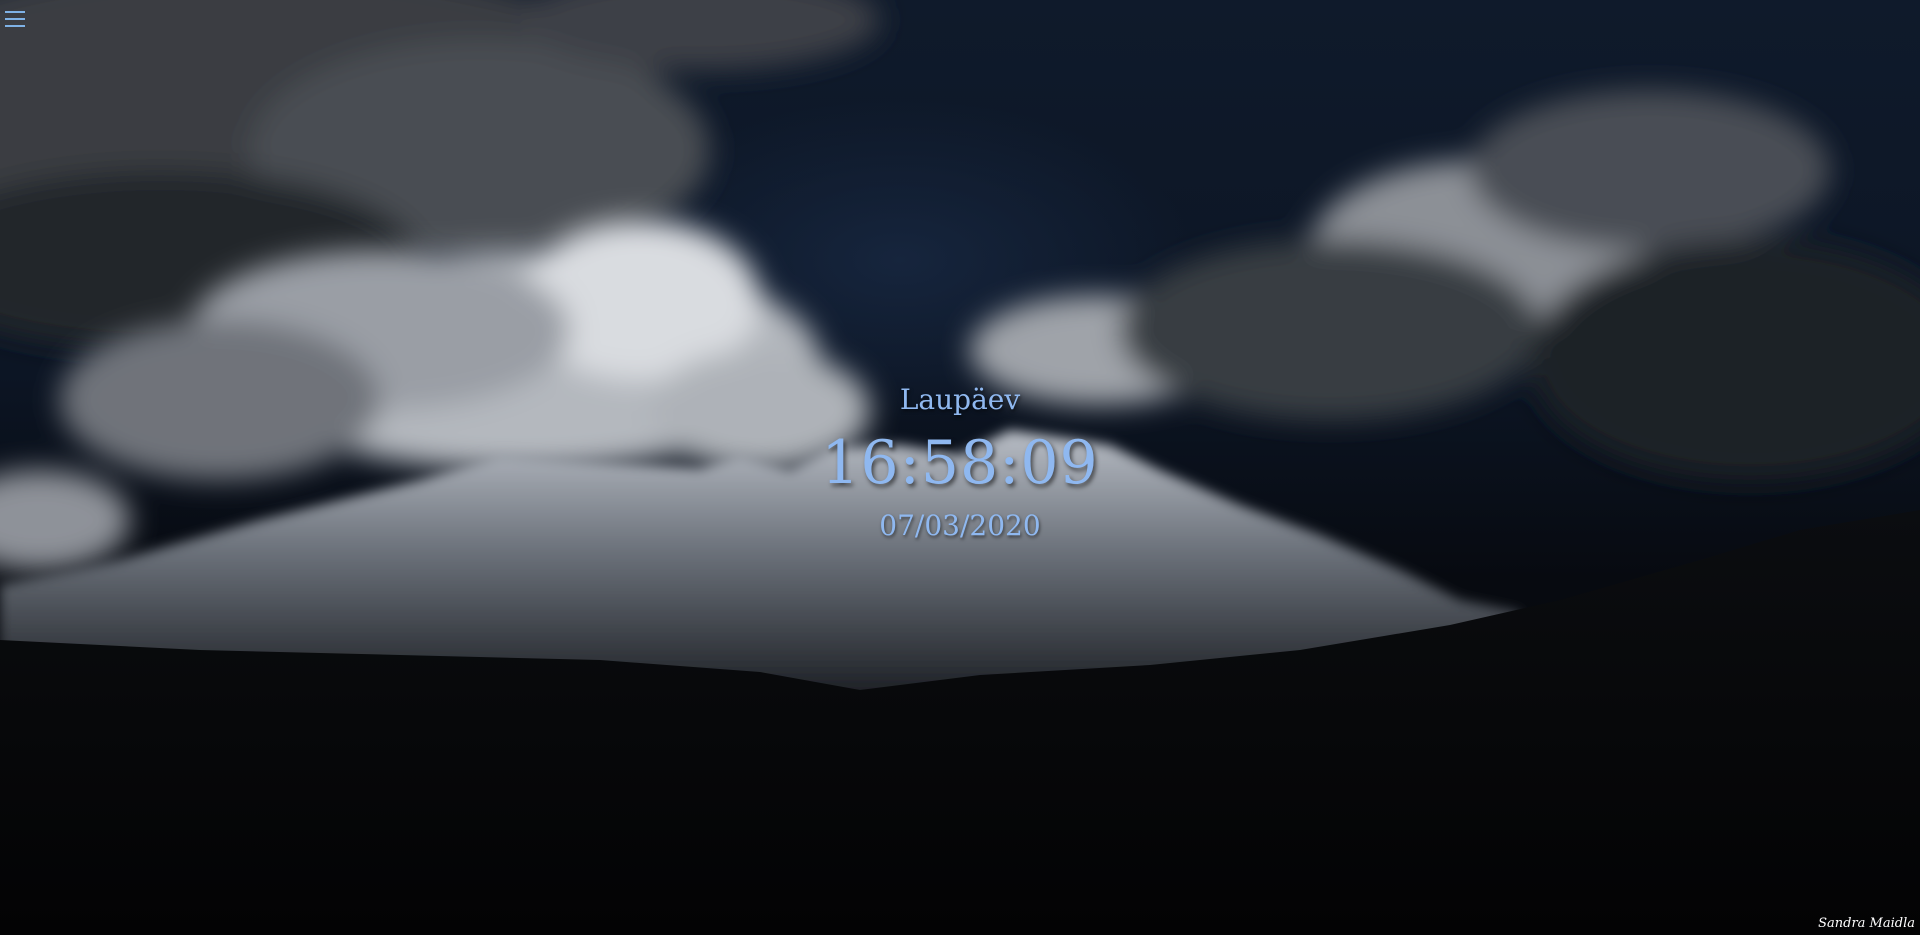 Image resolution: width=1920 pixels, height=935 pixels. I want to click on hamburger-menu-icon, so click(15, 19).